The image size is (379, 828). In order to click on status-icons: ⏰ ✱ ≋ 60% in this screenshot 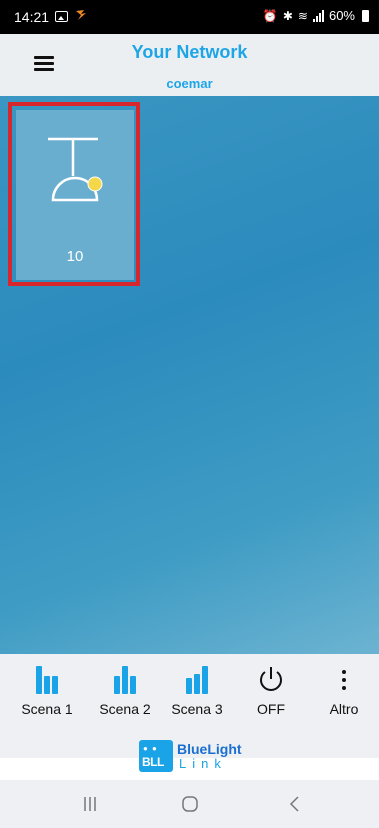, I will do `click(316, 15)`.